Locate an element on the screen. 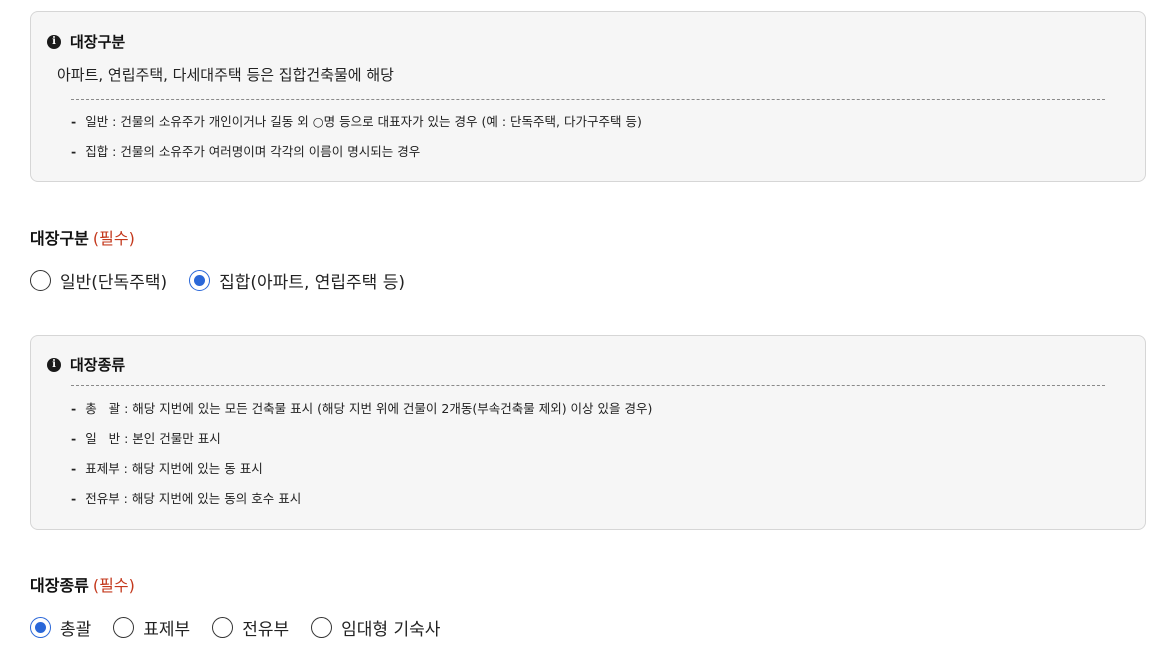 The height and width of the screenshot is (657, 1172). list-item: - 표제부 : 해당 지번에 있는 동 표시 is located at coordinates (361, 475).